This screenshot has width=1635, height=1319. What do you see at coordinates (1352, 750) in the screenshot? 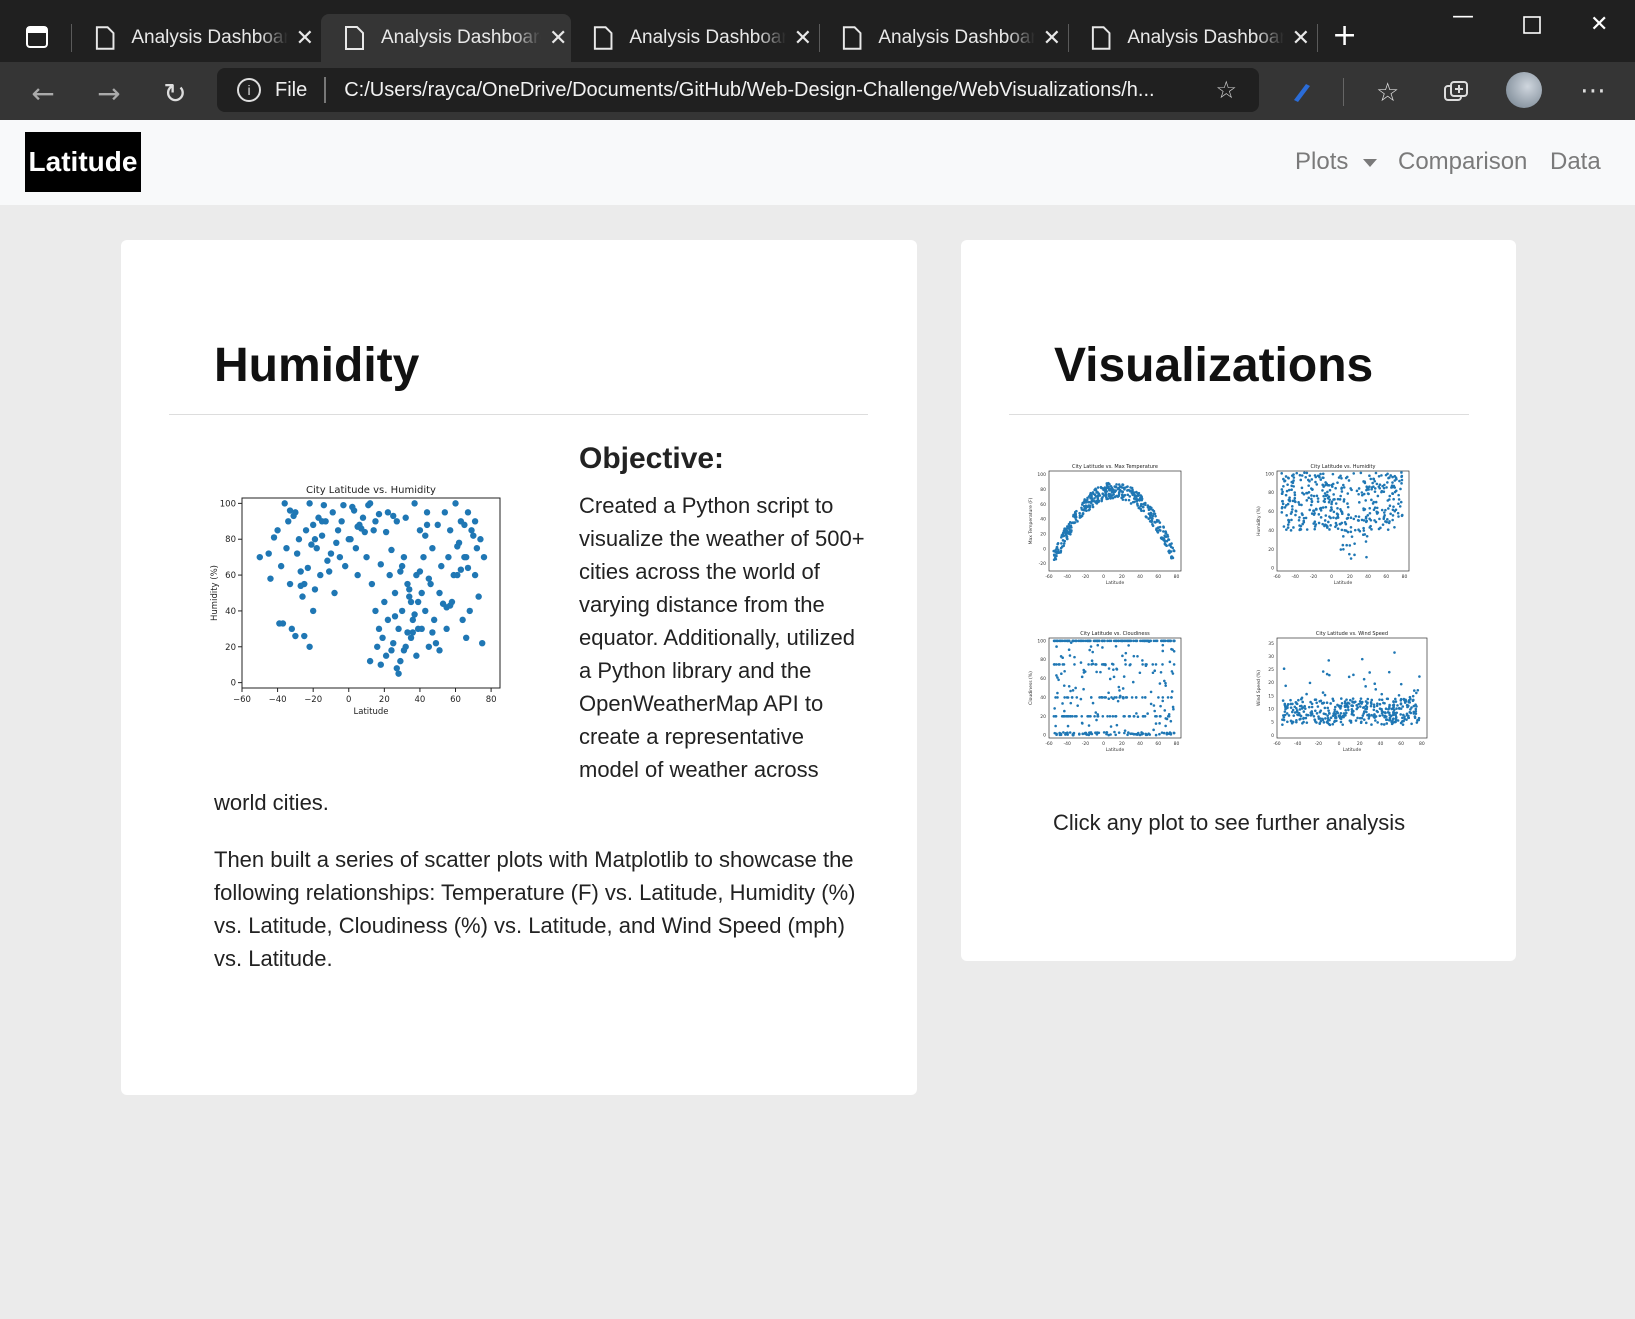
I see `thumb-x-label: Latitude` at bounding box center [1352, 750].